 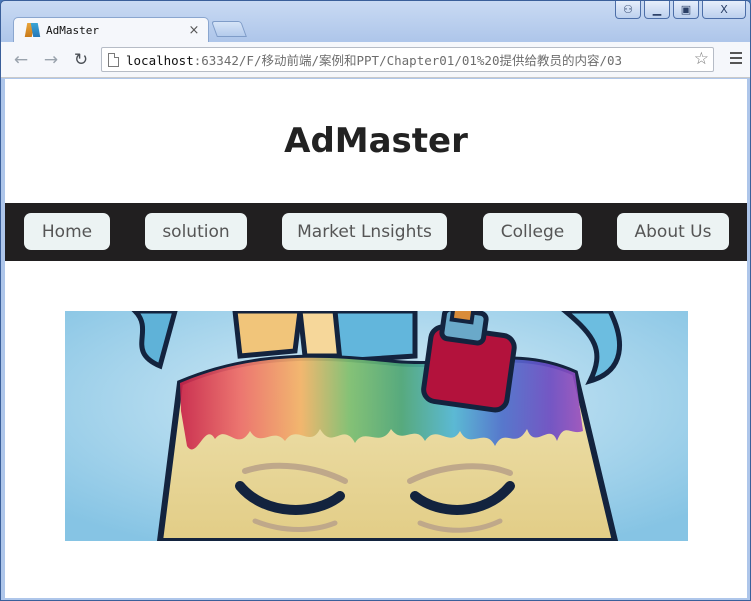 I want to click on bookmark-star-icon: ☆, so click(x=699, y=59).